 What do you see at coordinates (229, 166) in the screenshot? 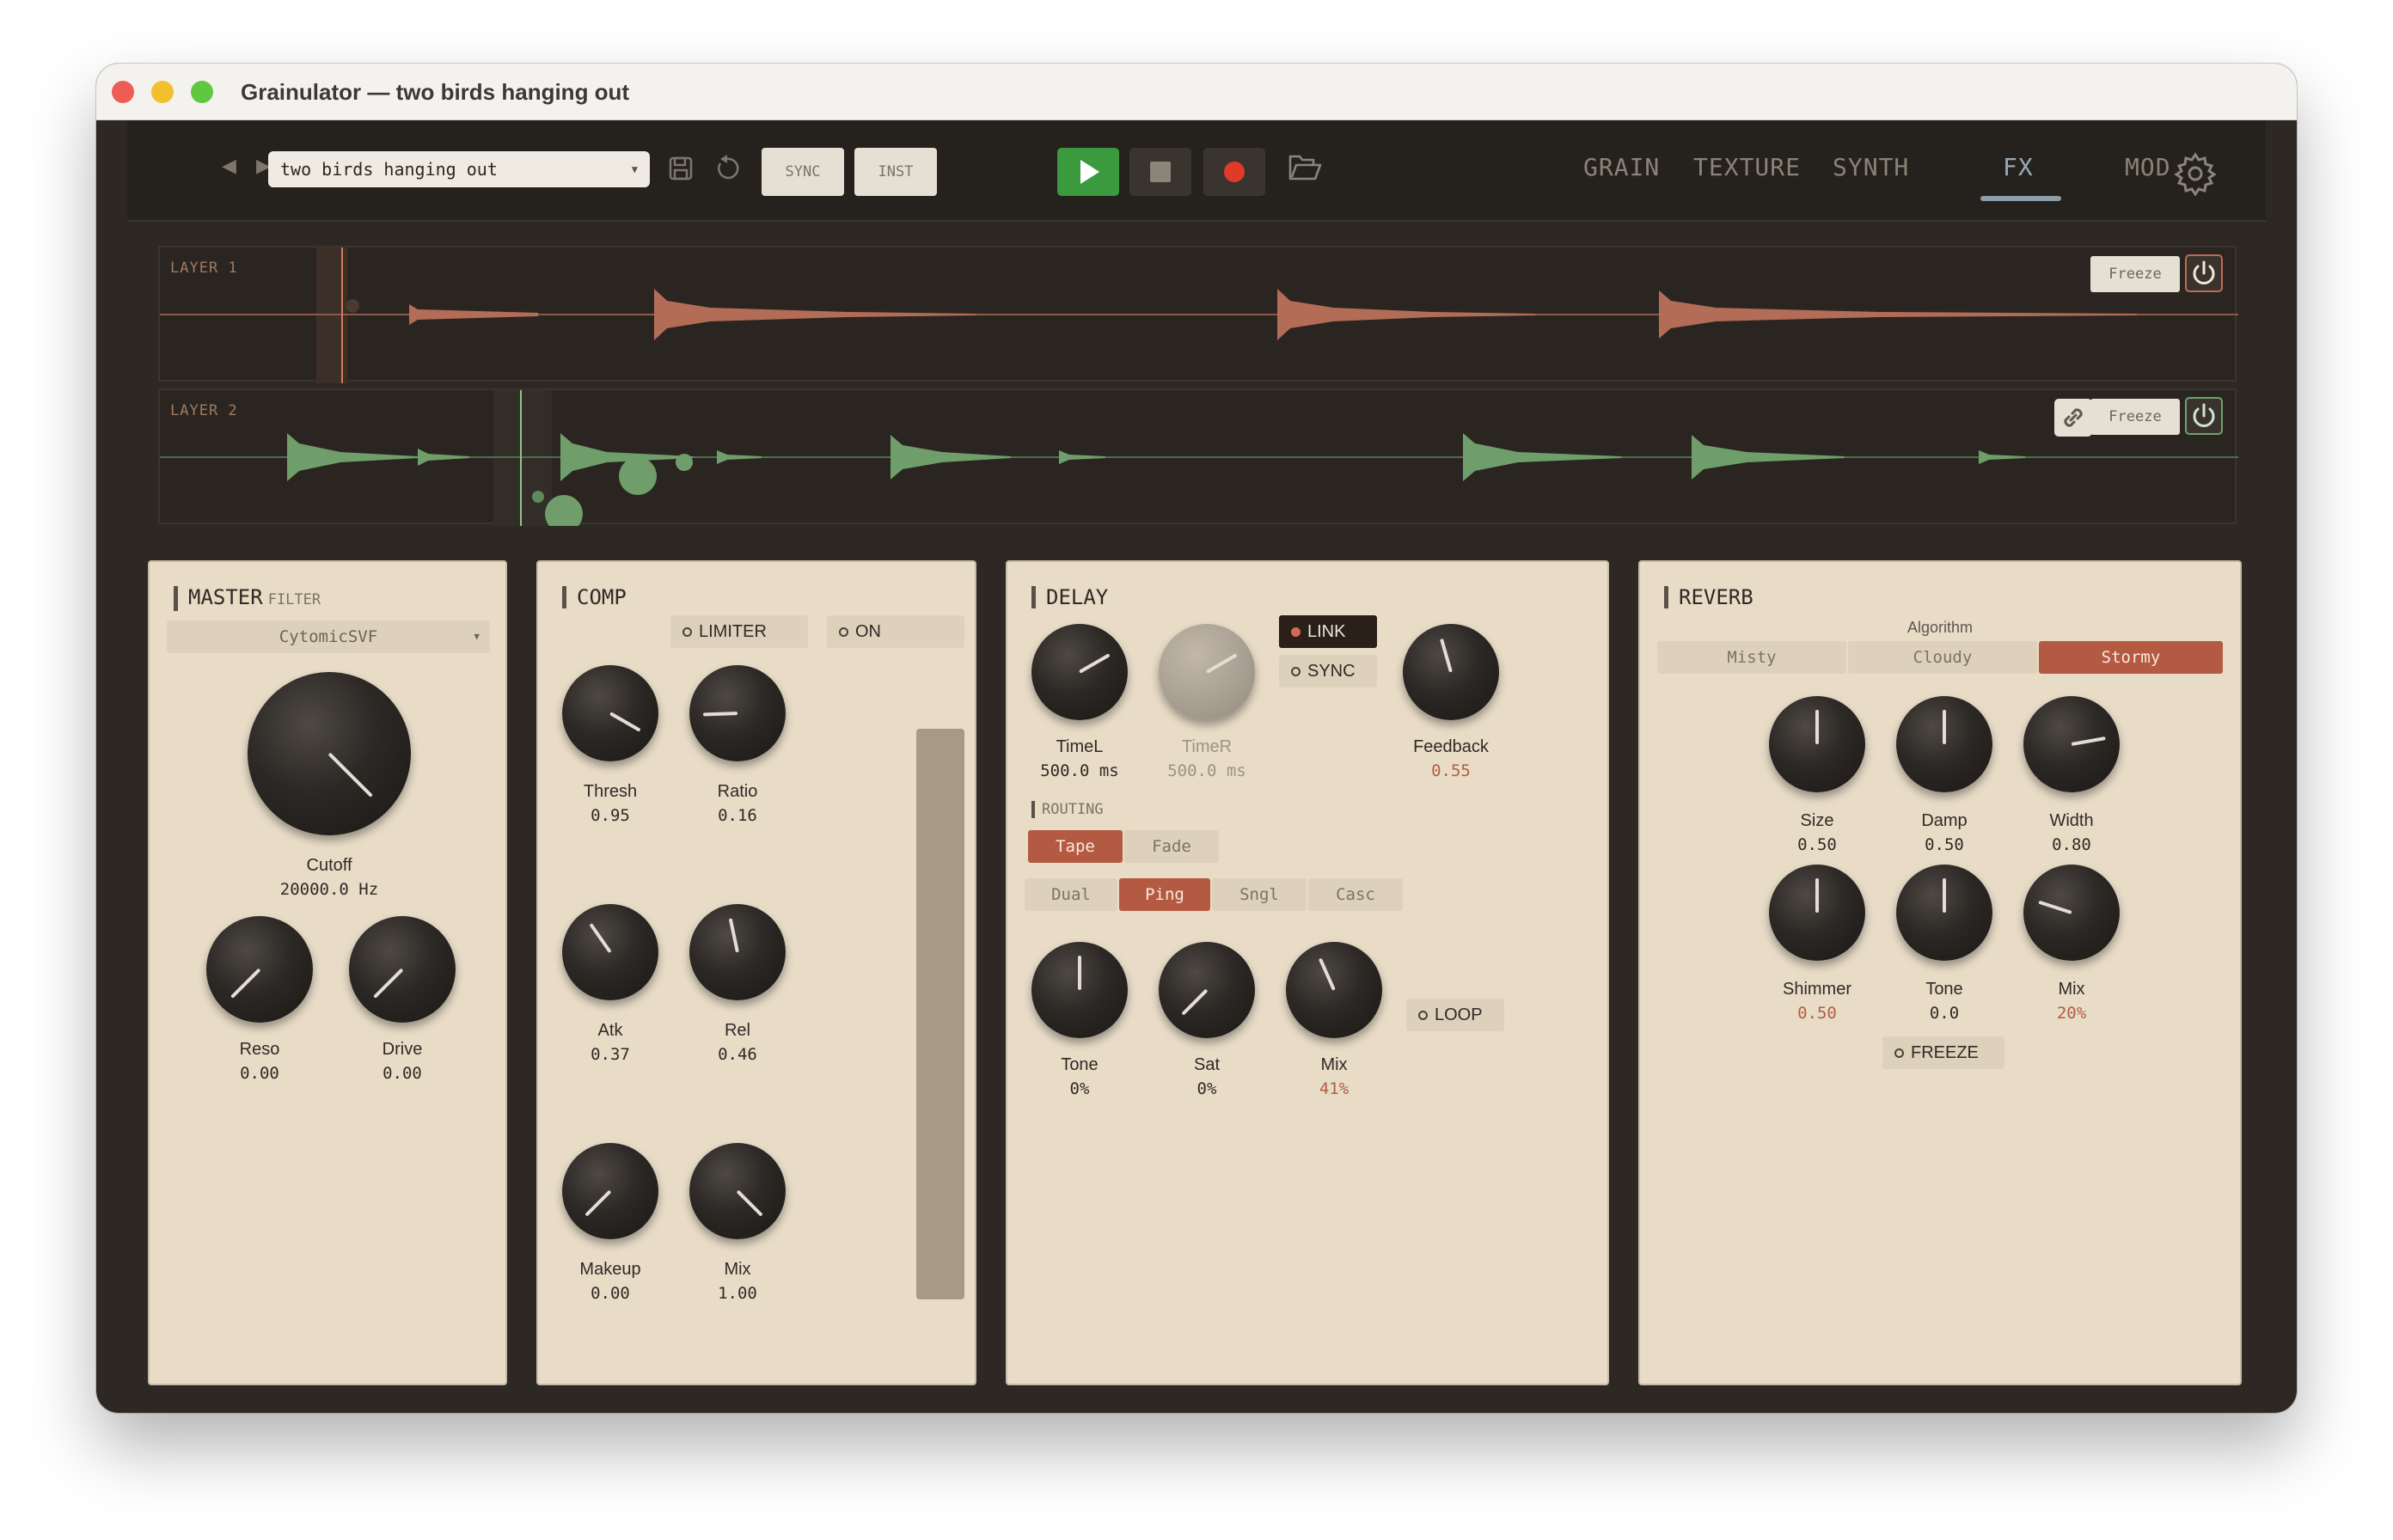
I see `prev-preset-icon: ◀` at bounding box center [229, 166].